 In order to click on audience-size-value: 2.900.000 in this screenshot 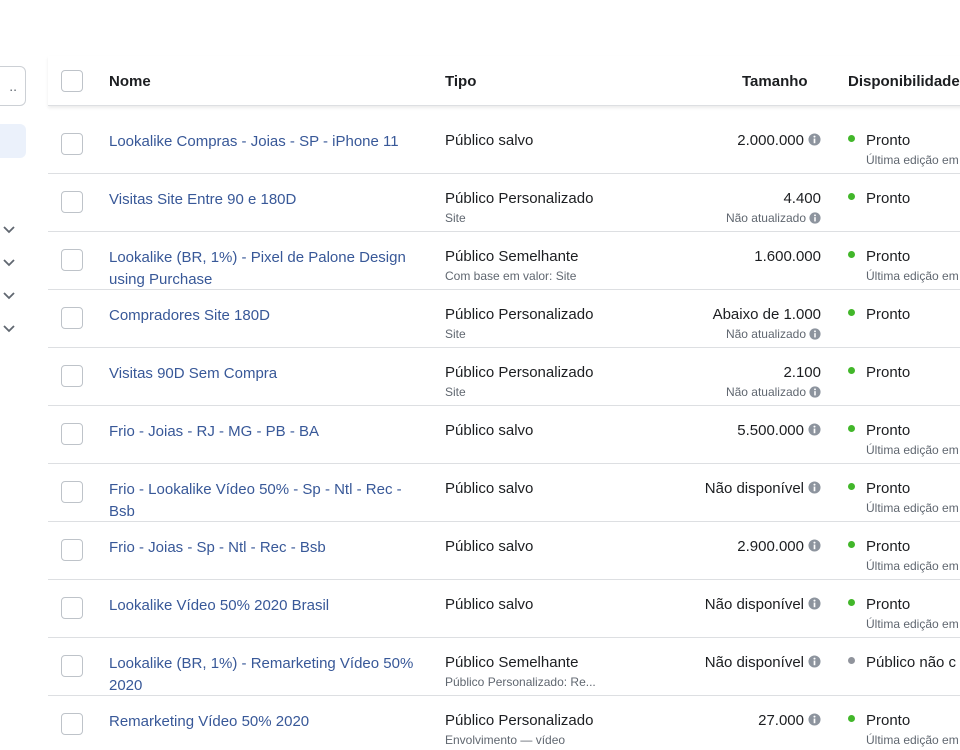, I will do `click(770, 546)`.